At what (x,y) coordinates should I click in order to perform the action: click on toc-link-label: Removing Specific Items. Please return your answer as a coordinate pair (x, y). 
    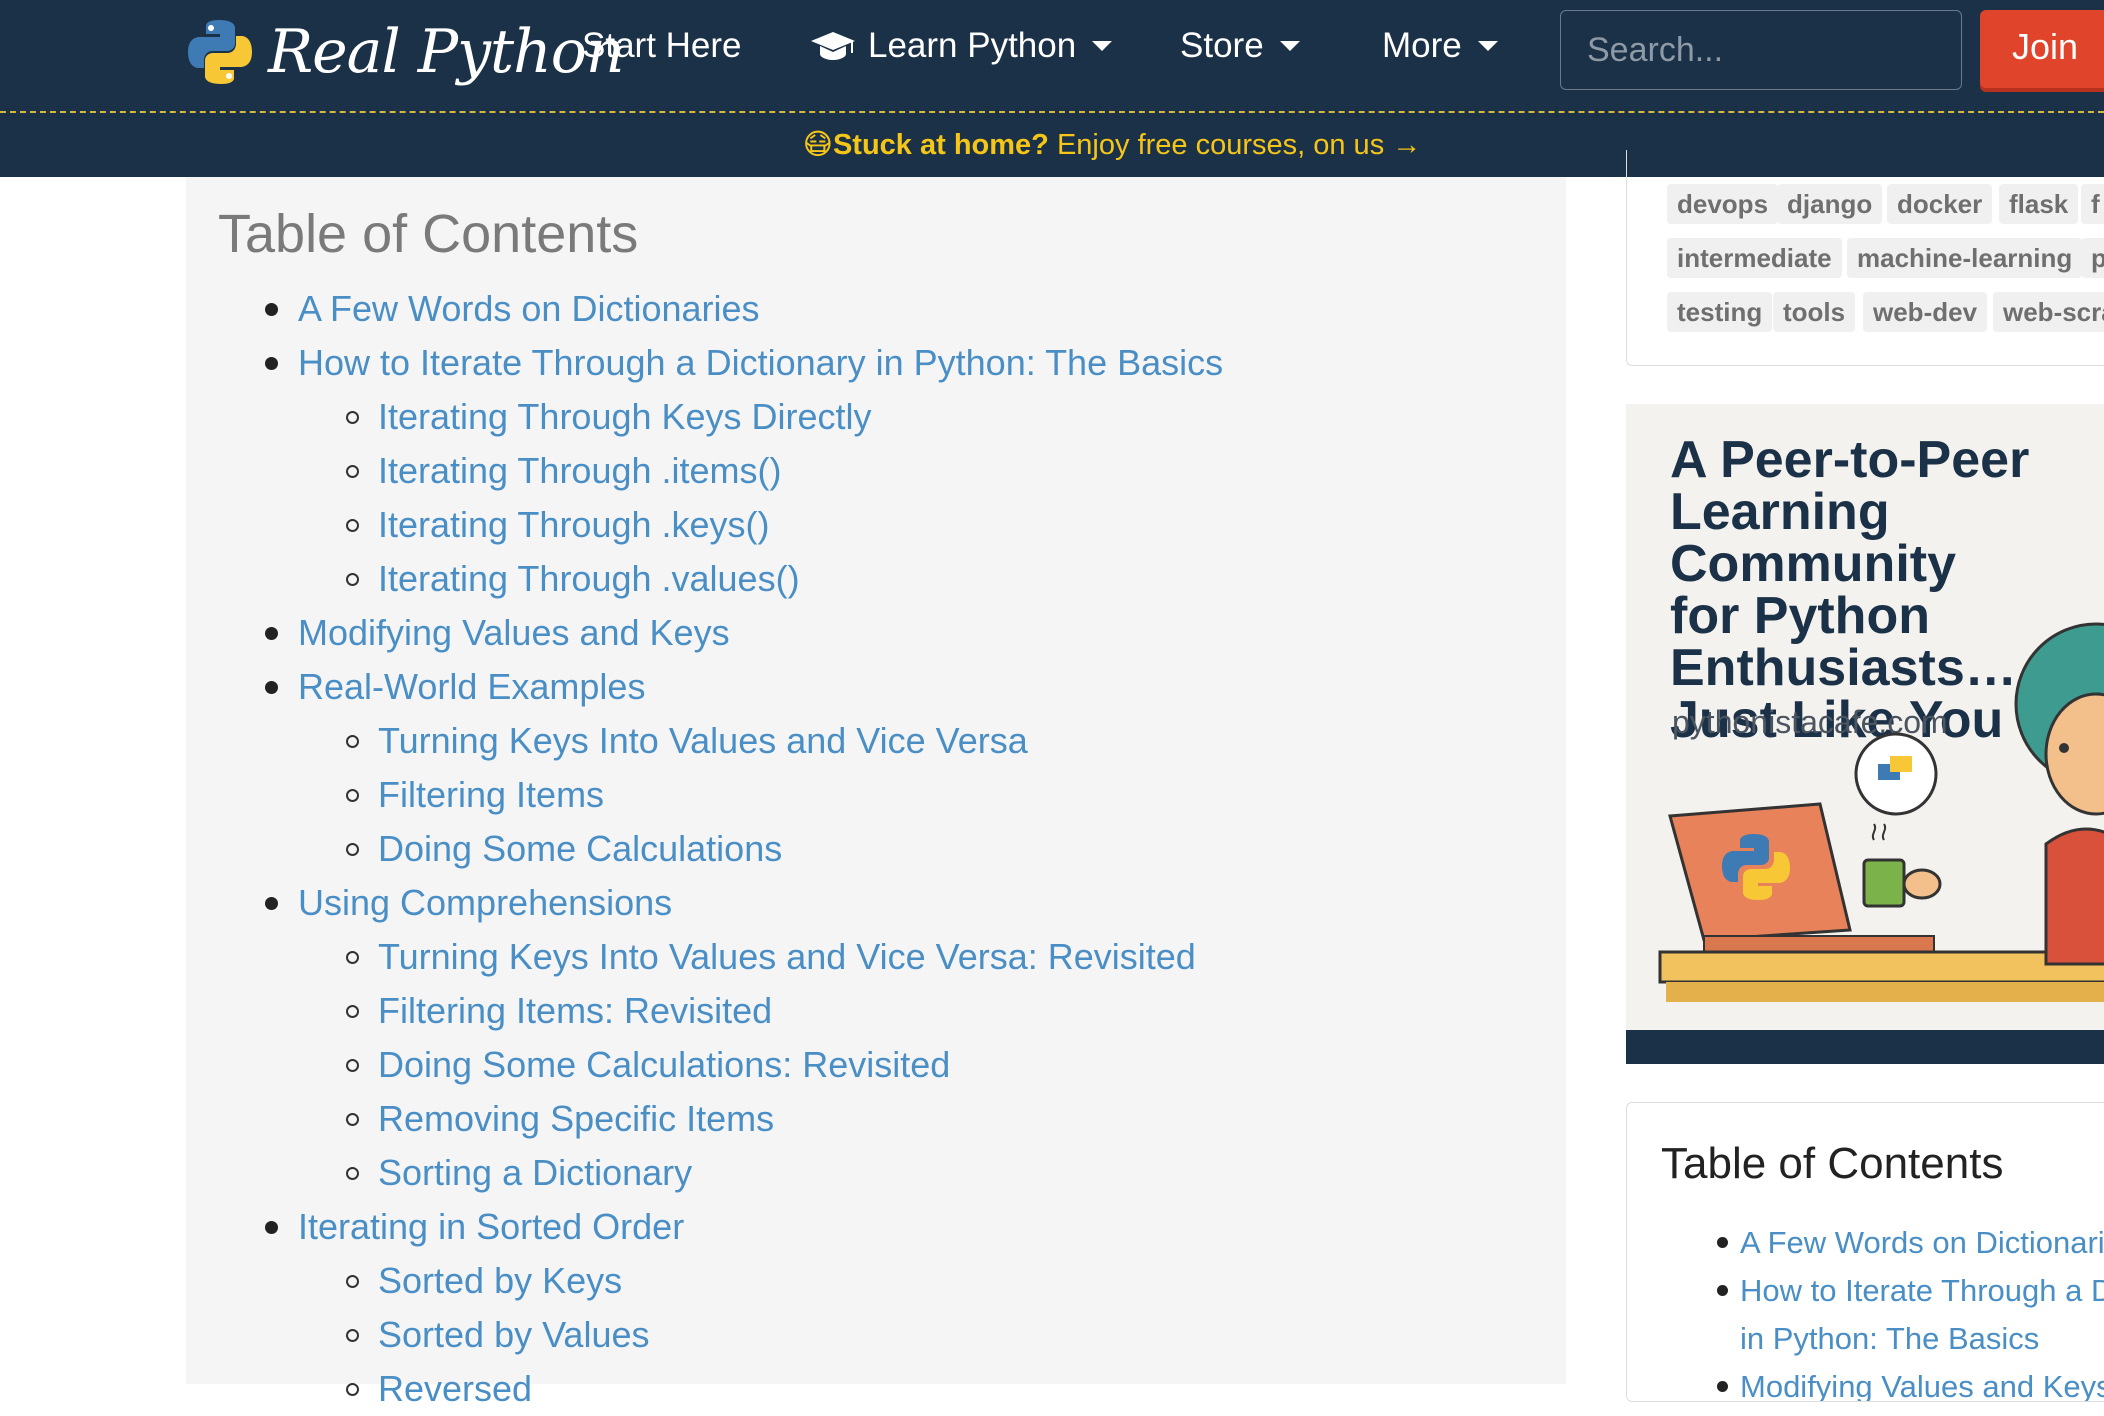
    Looking at the image, I should click on (576, 1118).